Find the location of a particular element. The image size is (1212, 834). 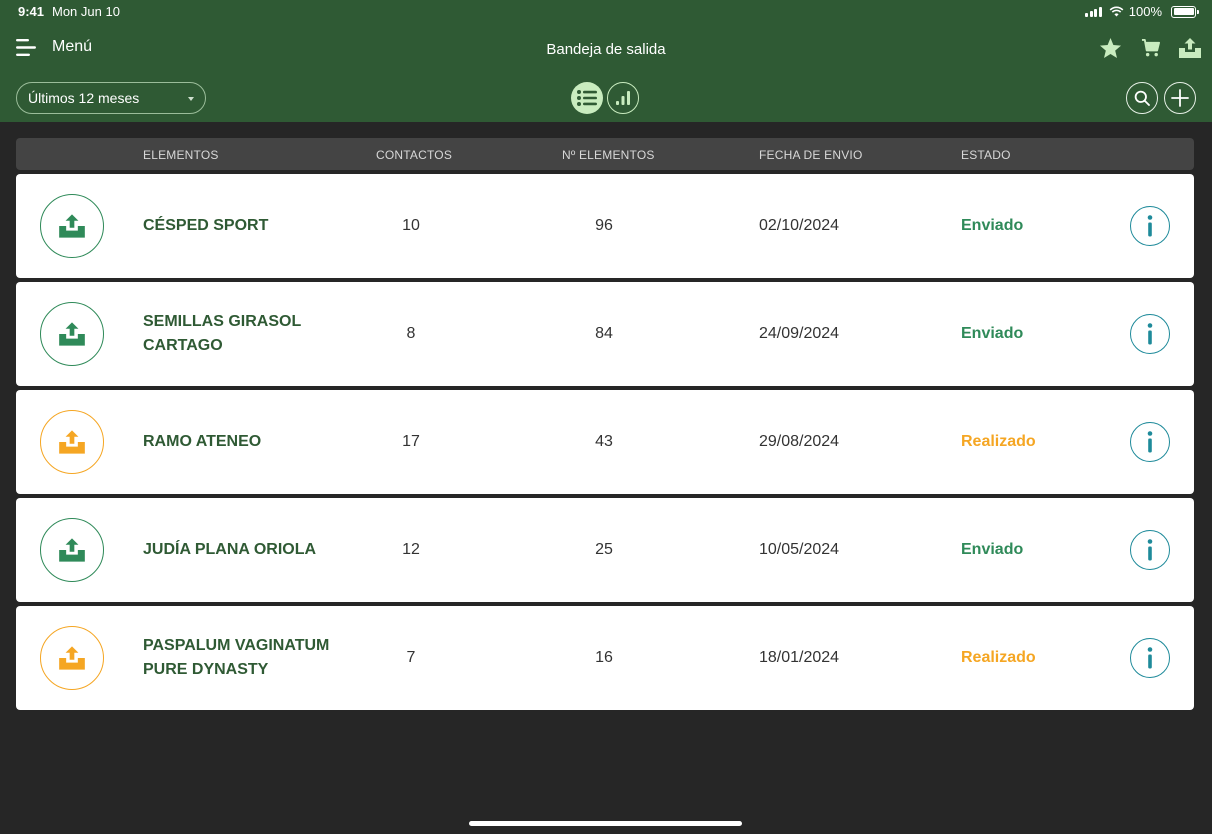

view-toggle is located at coordinates (605, 98).